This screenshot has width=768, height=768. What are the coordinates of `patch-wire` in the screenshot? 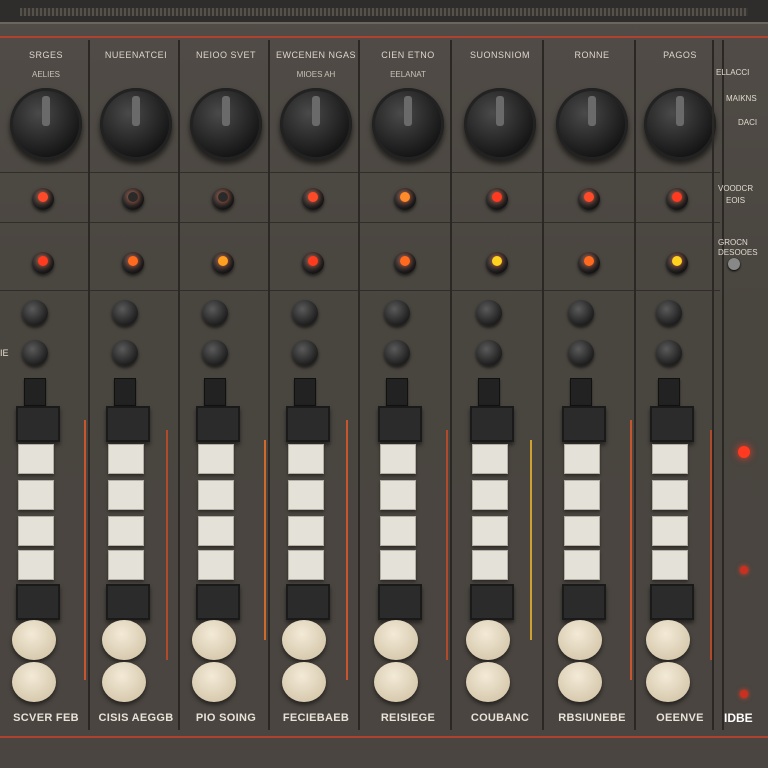 It's located at (447, 545).